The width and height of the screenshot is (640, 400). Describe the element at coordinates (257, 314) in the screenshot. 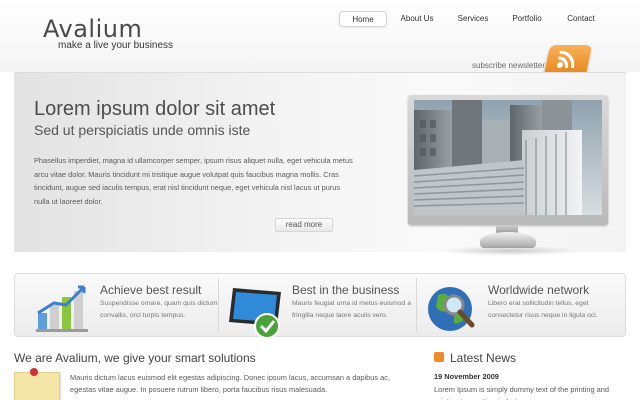

I see `monitor-check-icon` at that location.